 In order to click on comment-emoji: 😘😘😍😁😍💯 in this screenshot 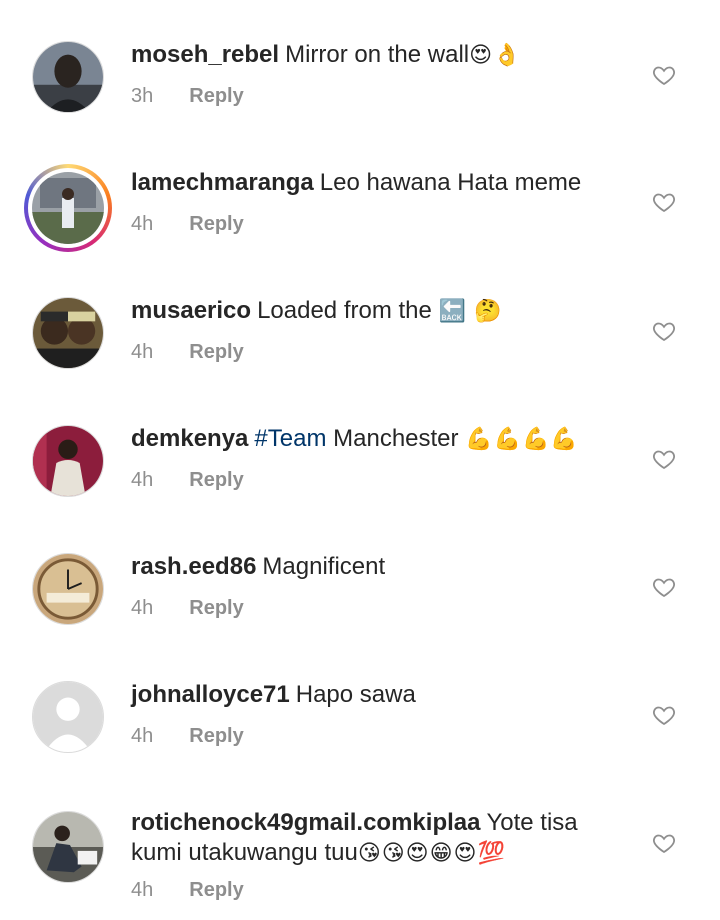, I will do `click(431, 852)`.